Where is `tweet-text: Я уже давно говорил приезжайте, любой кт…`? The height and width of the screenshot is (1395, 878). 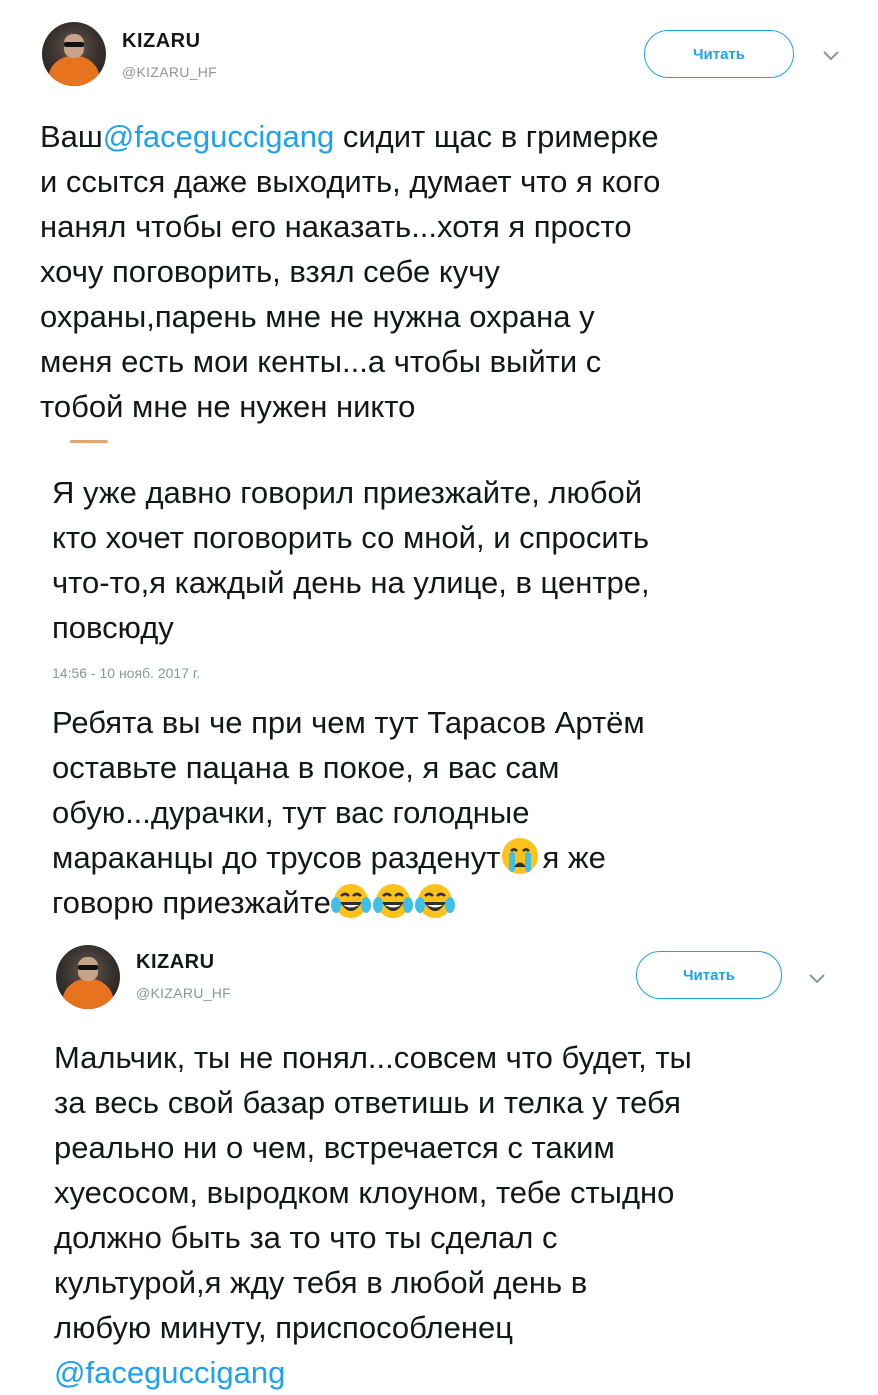 tweet-text: Я уже давно говорил приезжайте, любой кт… is located at coordinates (351, 560).